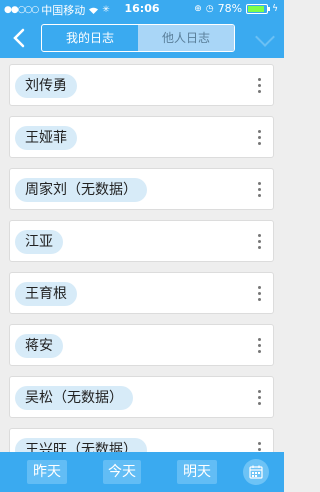 The image size is (320, 492). What do you see at coordinates (39, 346) in the screenshot?
I see `person-name: 蒋安` at bounding box center [39, 346].